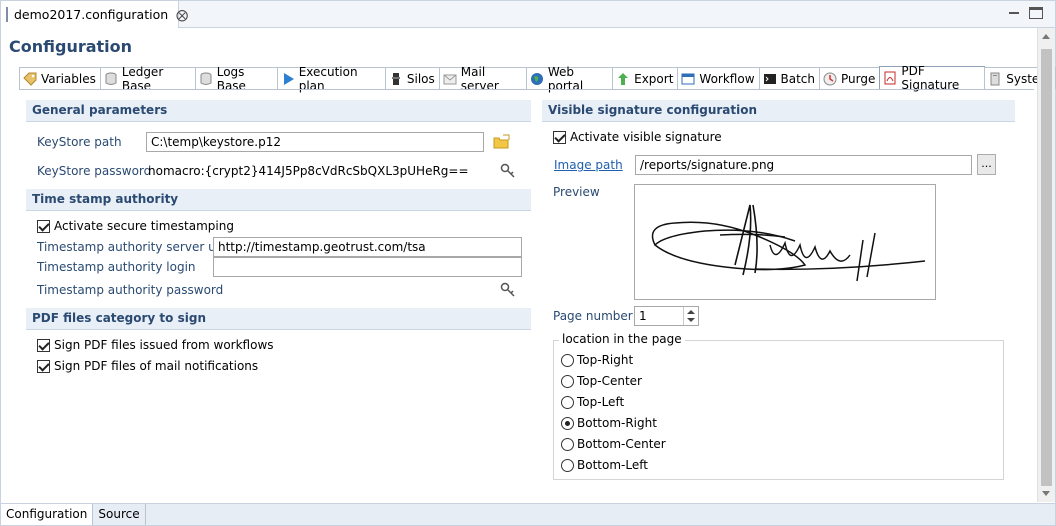 Image resolution: width=1056 pixels, height=526 pixels. Describe the element at coordinates (858, 78) in the screenshot. I see `tab-label: Purge` at that location.